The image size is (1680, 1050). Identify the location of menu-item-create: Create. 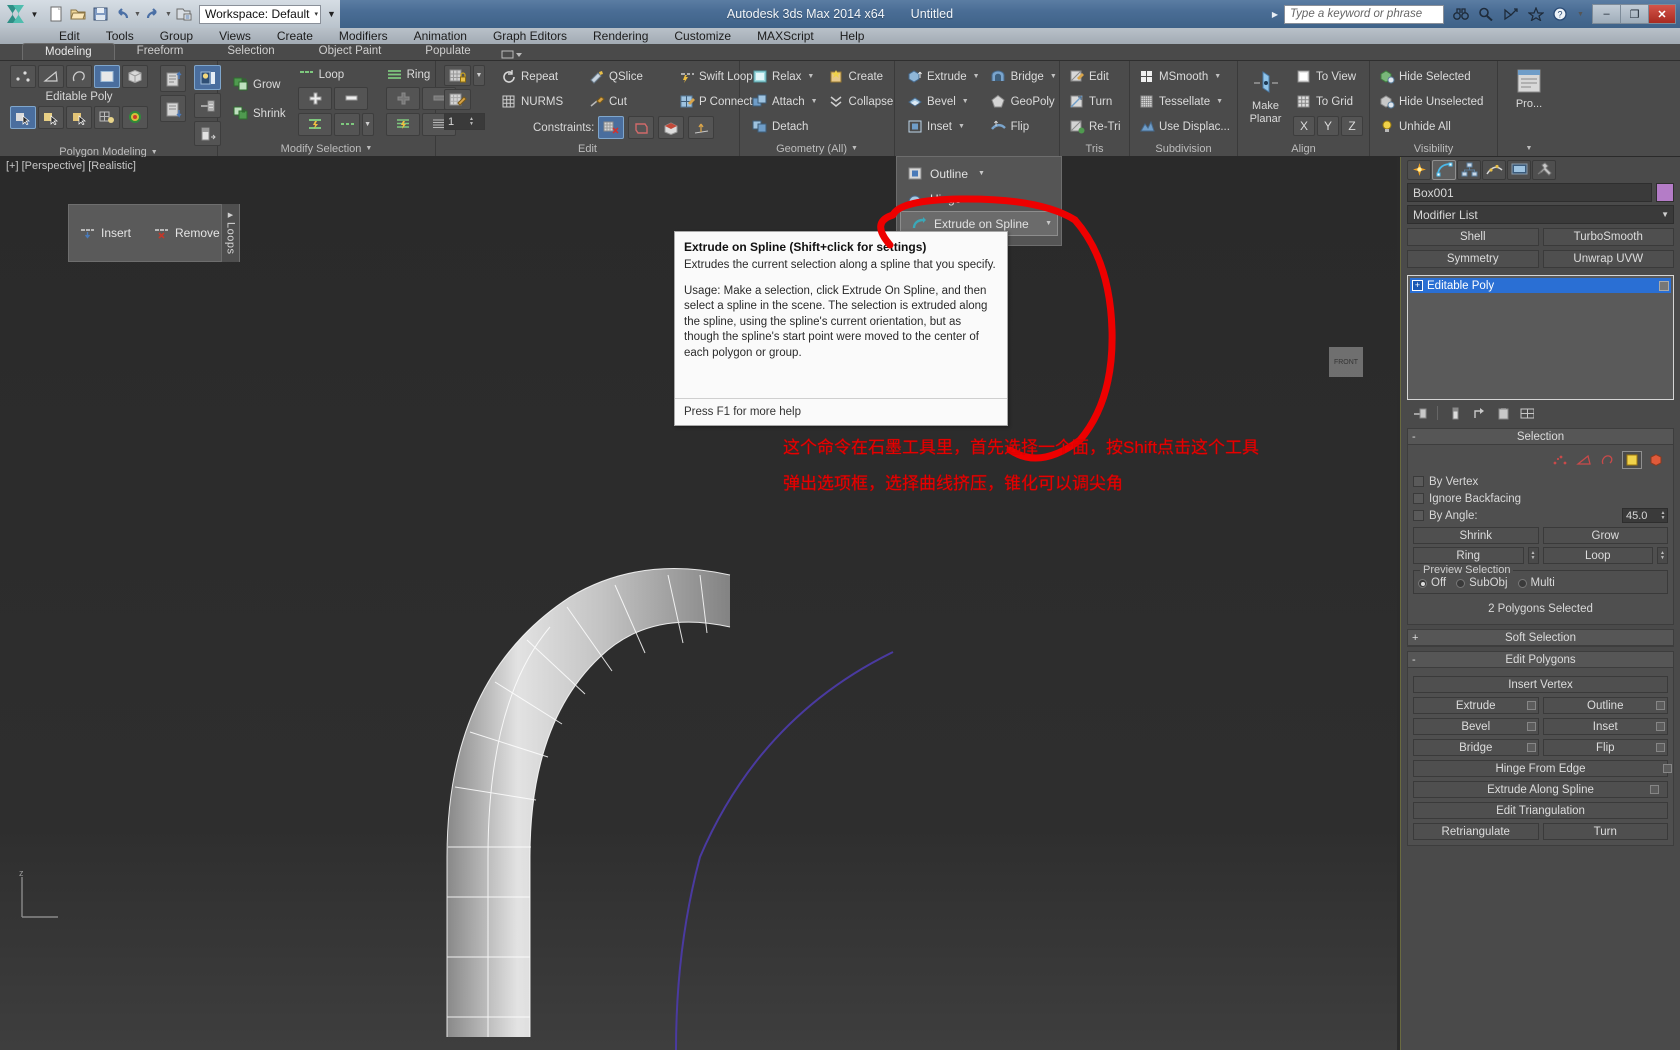
(295, 36).